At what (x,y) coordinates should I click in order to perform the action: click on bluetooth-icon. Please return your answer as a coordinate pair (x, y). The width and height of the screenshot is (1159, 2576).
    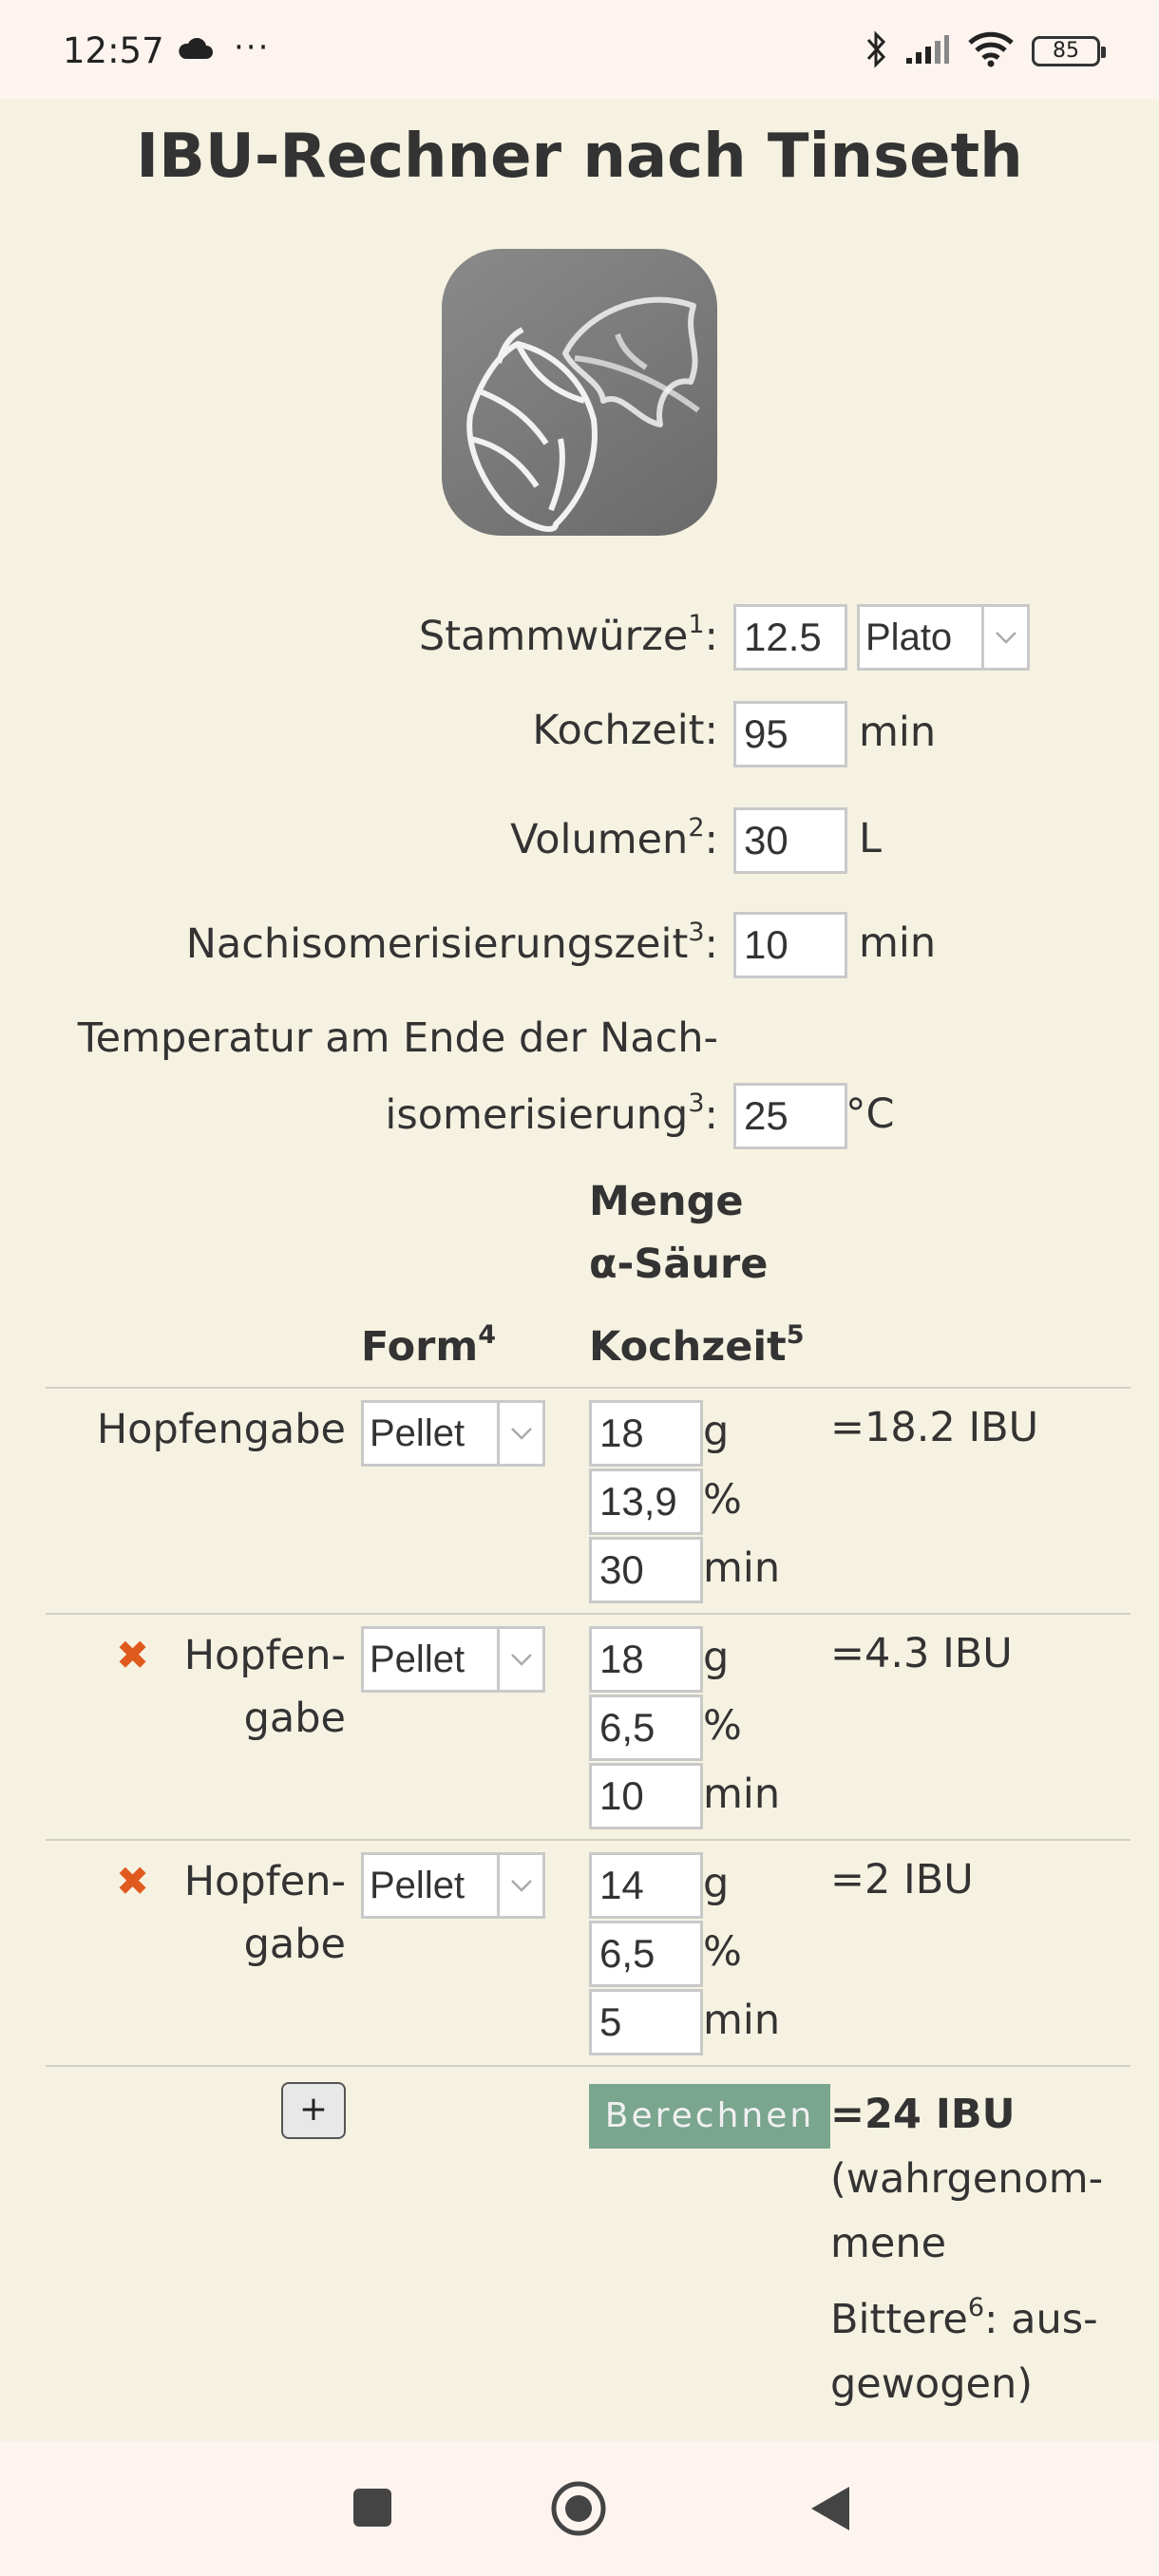
    Looking at the image, I should click on (875, 51).